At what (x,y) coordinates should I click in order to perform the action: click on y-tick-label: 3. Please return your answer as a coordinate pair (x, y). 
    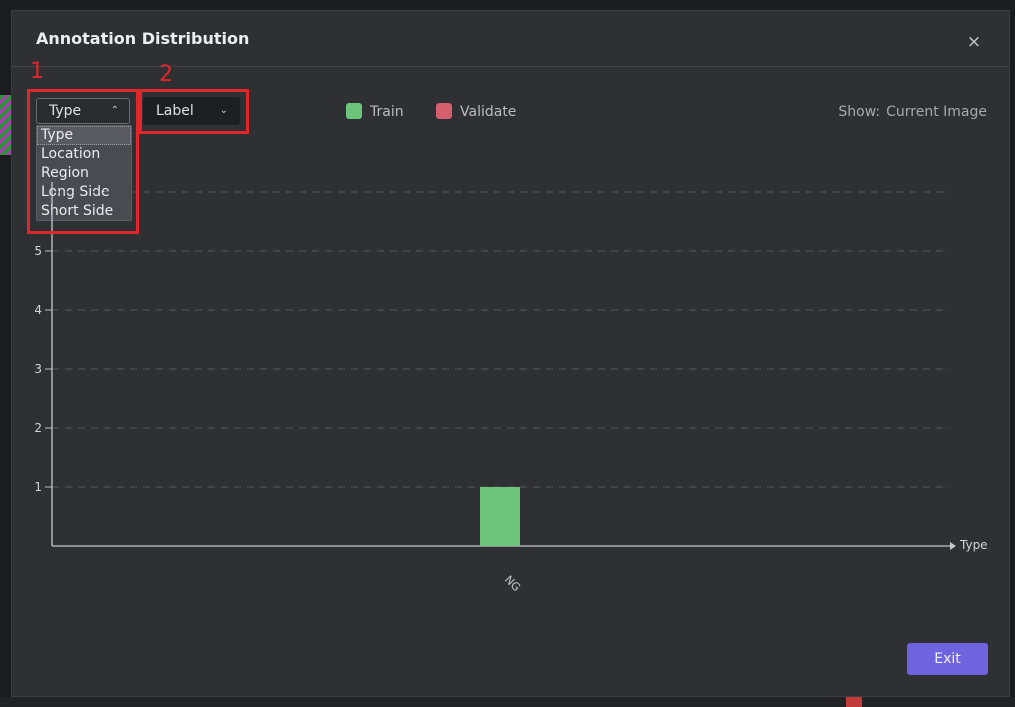
    Looking at the image, I should click on (38, 369).